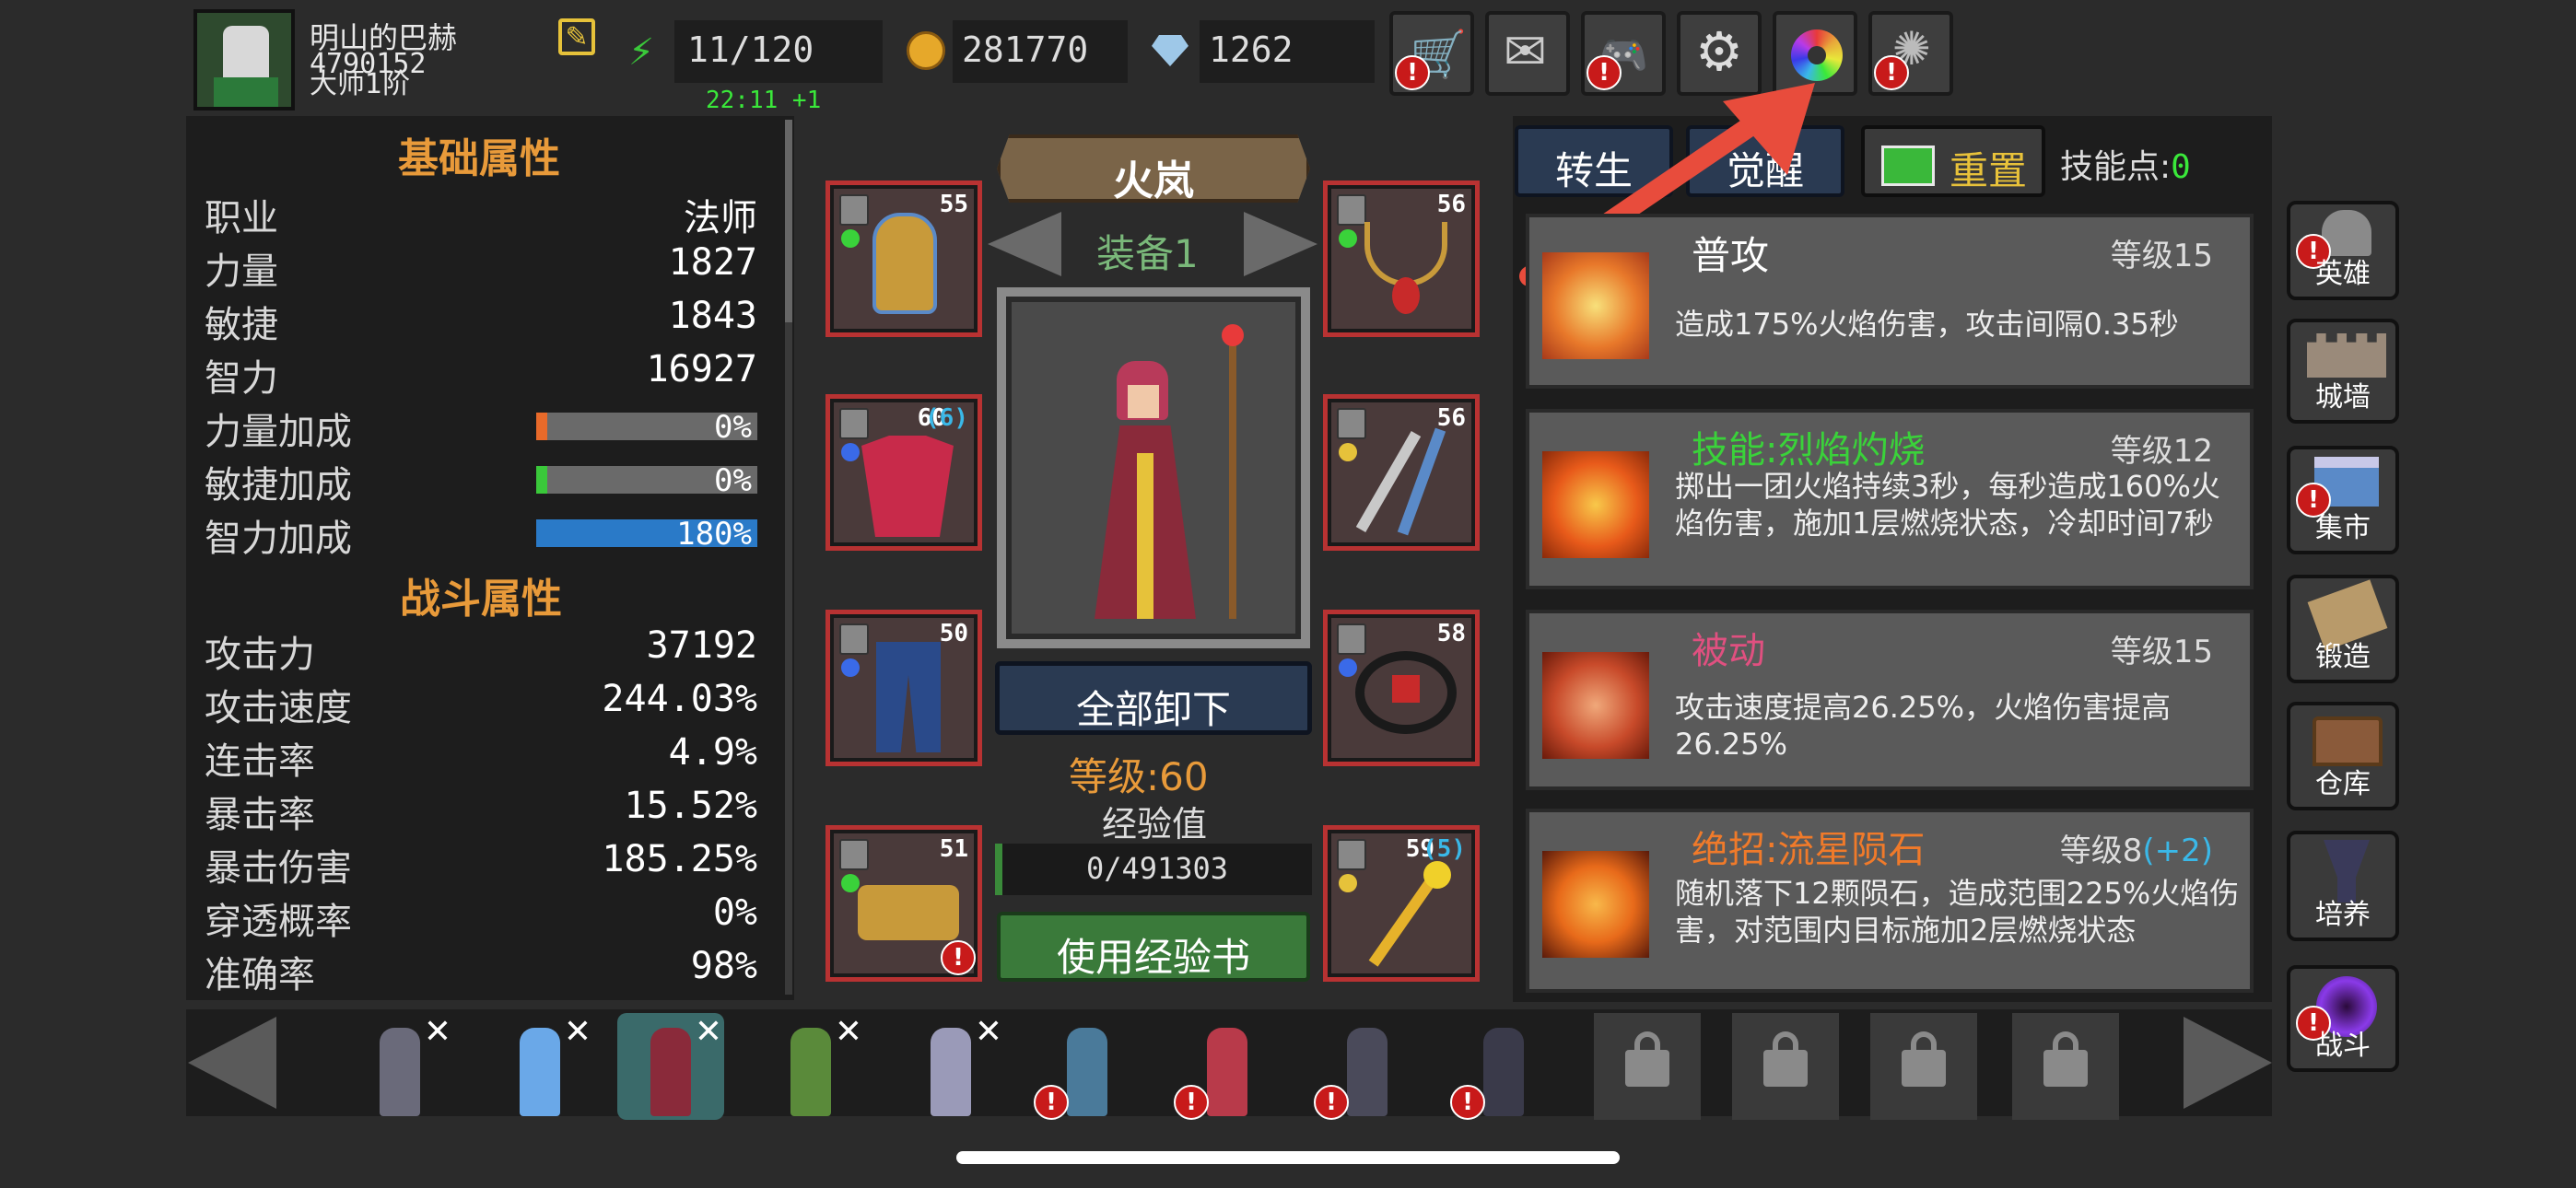 The image size is (2576, 1188). I want to click on equip-slot-pants: 50, so click(903, 688).